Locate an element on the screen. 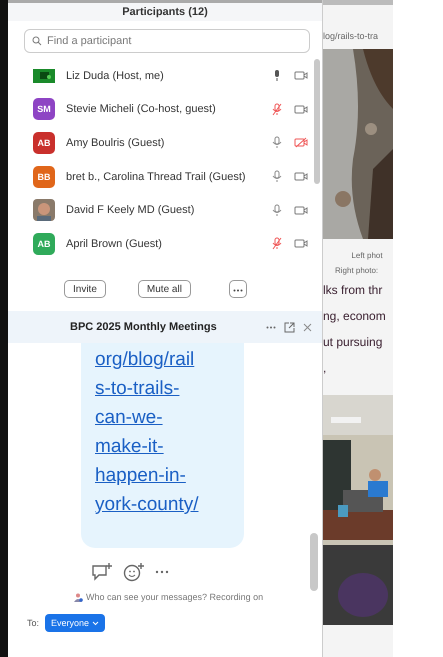  message-link: happen-in- is located at coordinates (169, 475).